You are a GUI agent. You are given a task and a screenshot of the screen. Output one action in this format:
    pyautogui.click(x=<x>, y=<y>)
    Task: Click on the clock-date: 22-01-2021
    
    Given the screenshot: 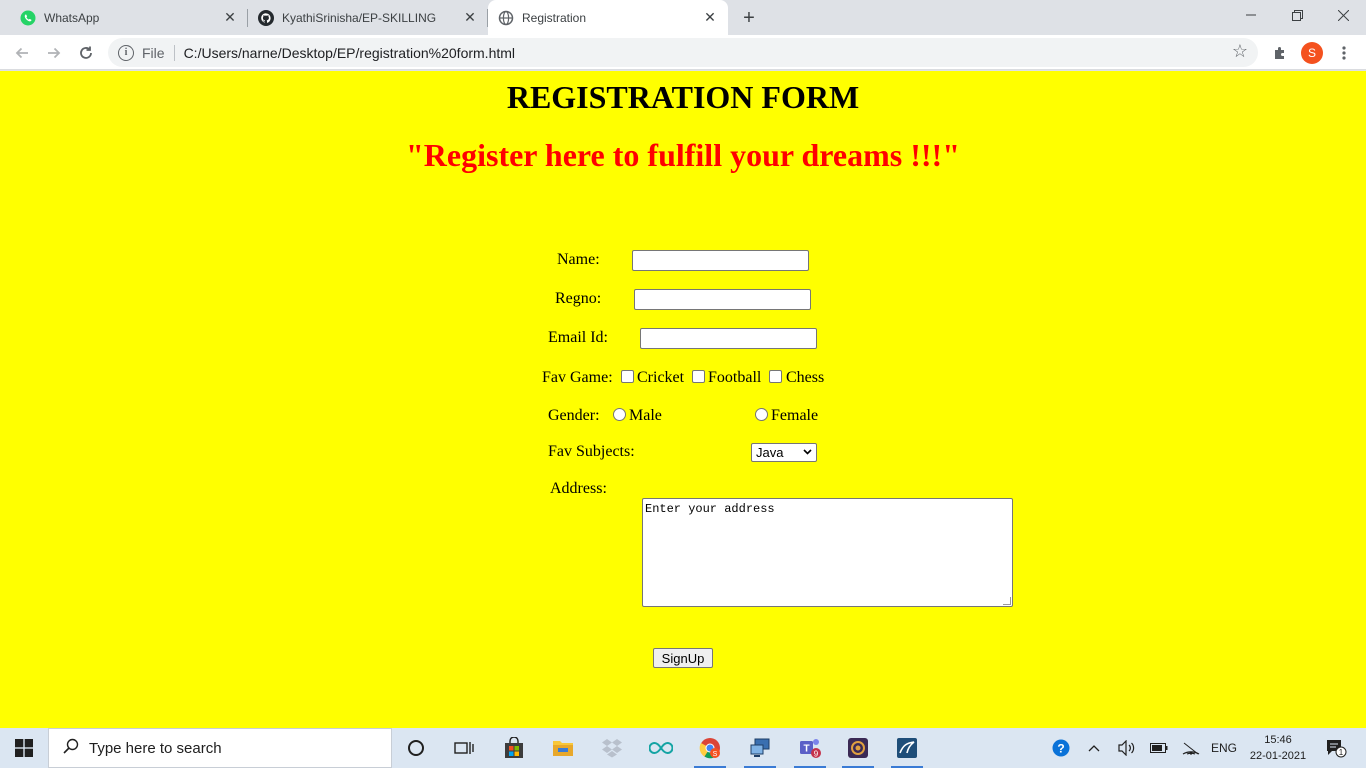 What is the action you would take?
    pyautogui.click(x=1278, y=756)
    